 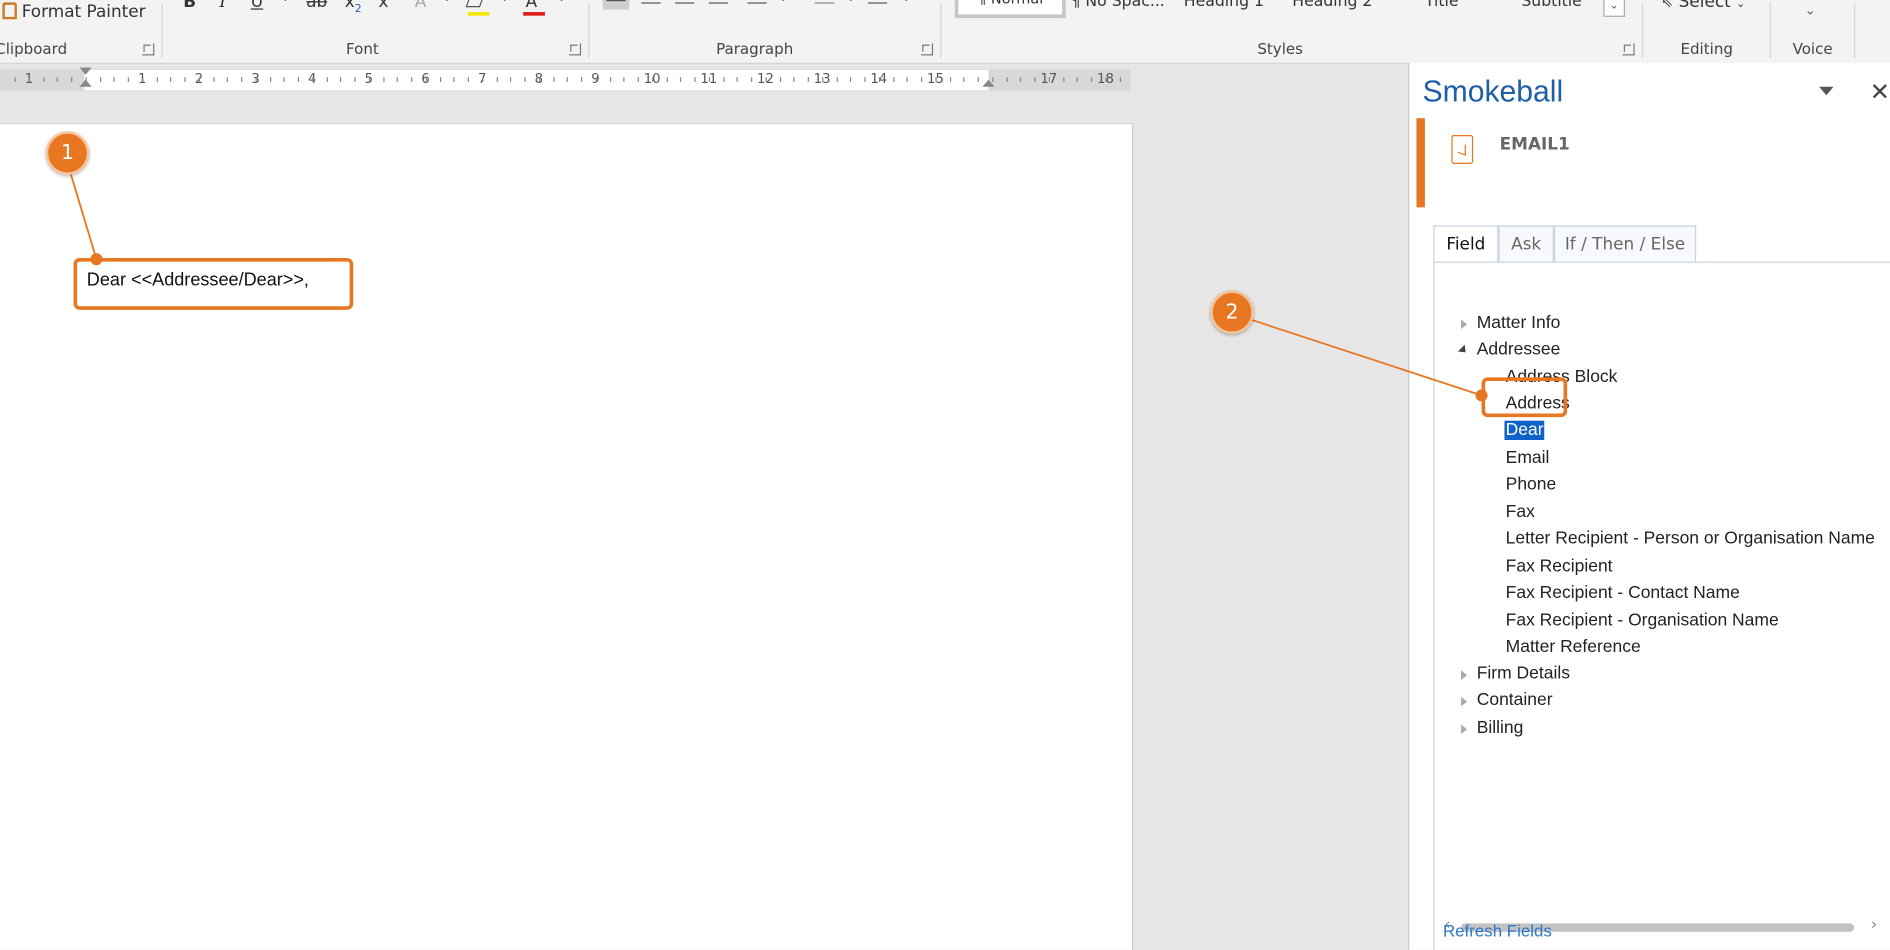 What do you see at coordinates (755, 48) in the screenshot?
I see `paragraph-group-label: Paragraph` at bounding box center [755, 48].